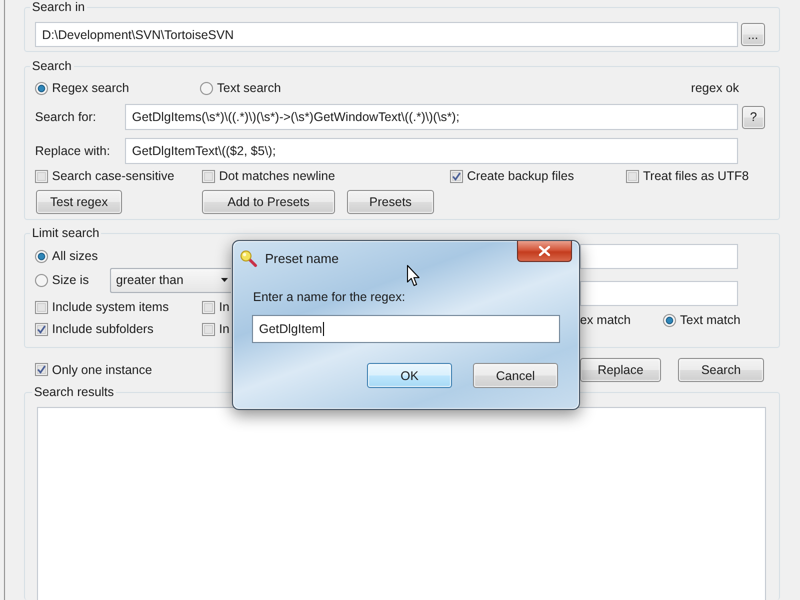 The width and height of the screenshot is (800, 600). What do you see at coordinates (79, 202) in the screenshot?
I see `push-button: Test regex` at bounding box center [79, 202].